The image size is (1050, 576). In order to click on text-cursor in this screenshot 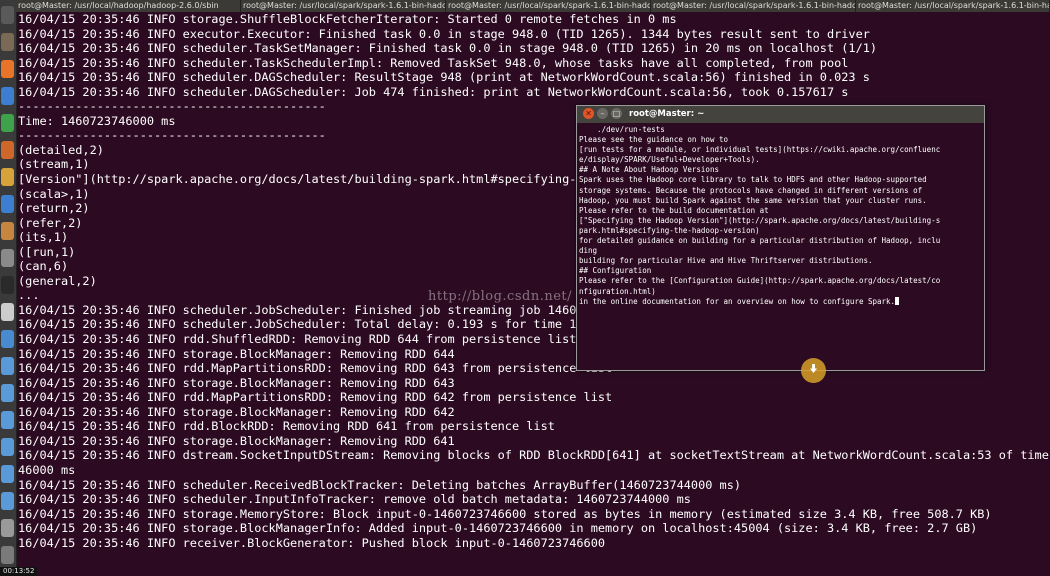, I will do `click(897, 300)`.